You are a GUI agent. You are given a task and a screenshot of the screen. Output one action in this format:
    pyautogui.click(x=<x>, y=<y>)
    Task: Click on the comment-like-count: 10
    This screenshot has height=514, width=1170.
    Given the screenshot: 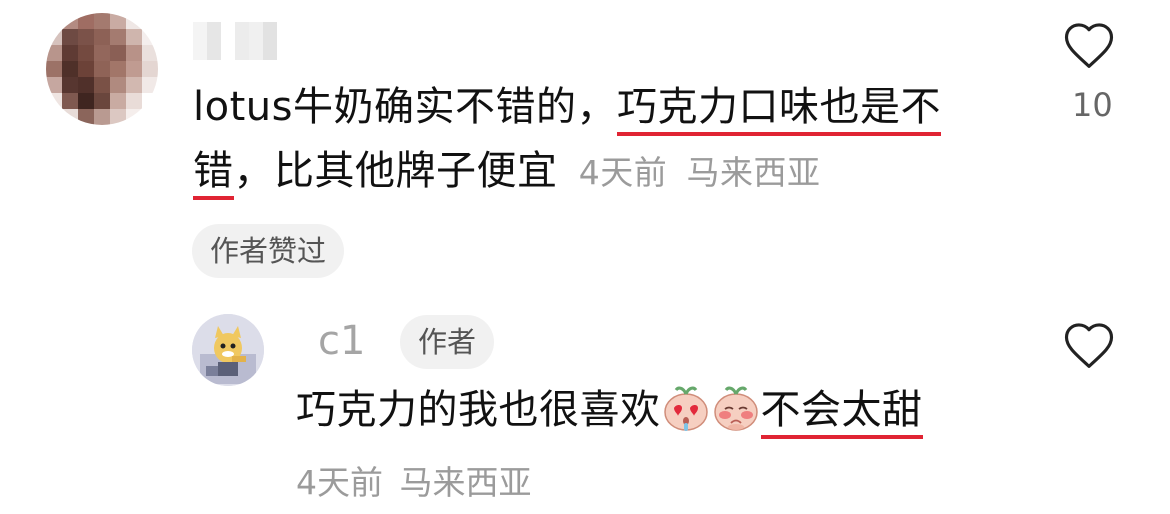 What is the action you would take?
    pyautogui.click(x=1092, y=105)
    